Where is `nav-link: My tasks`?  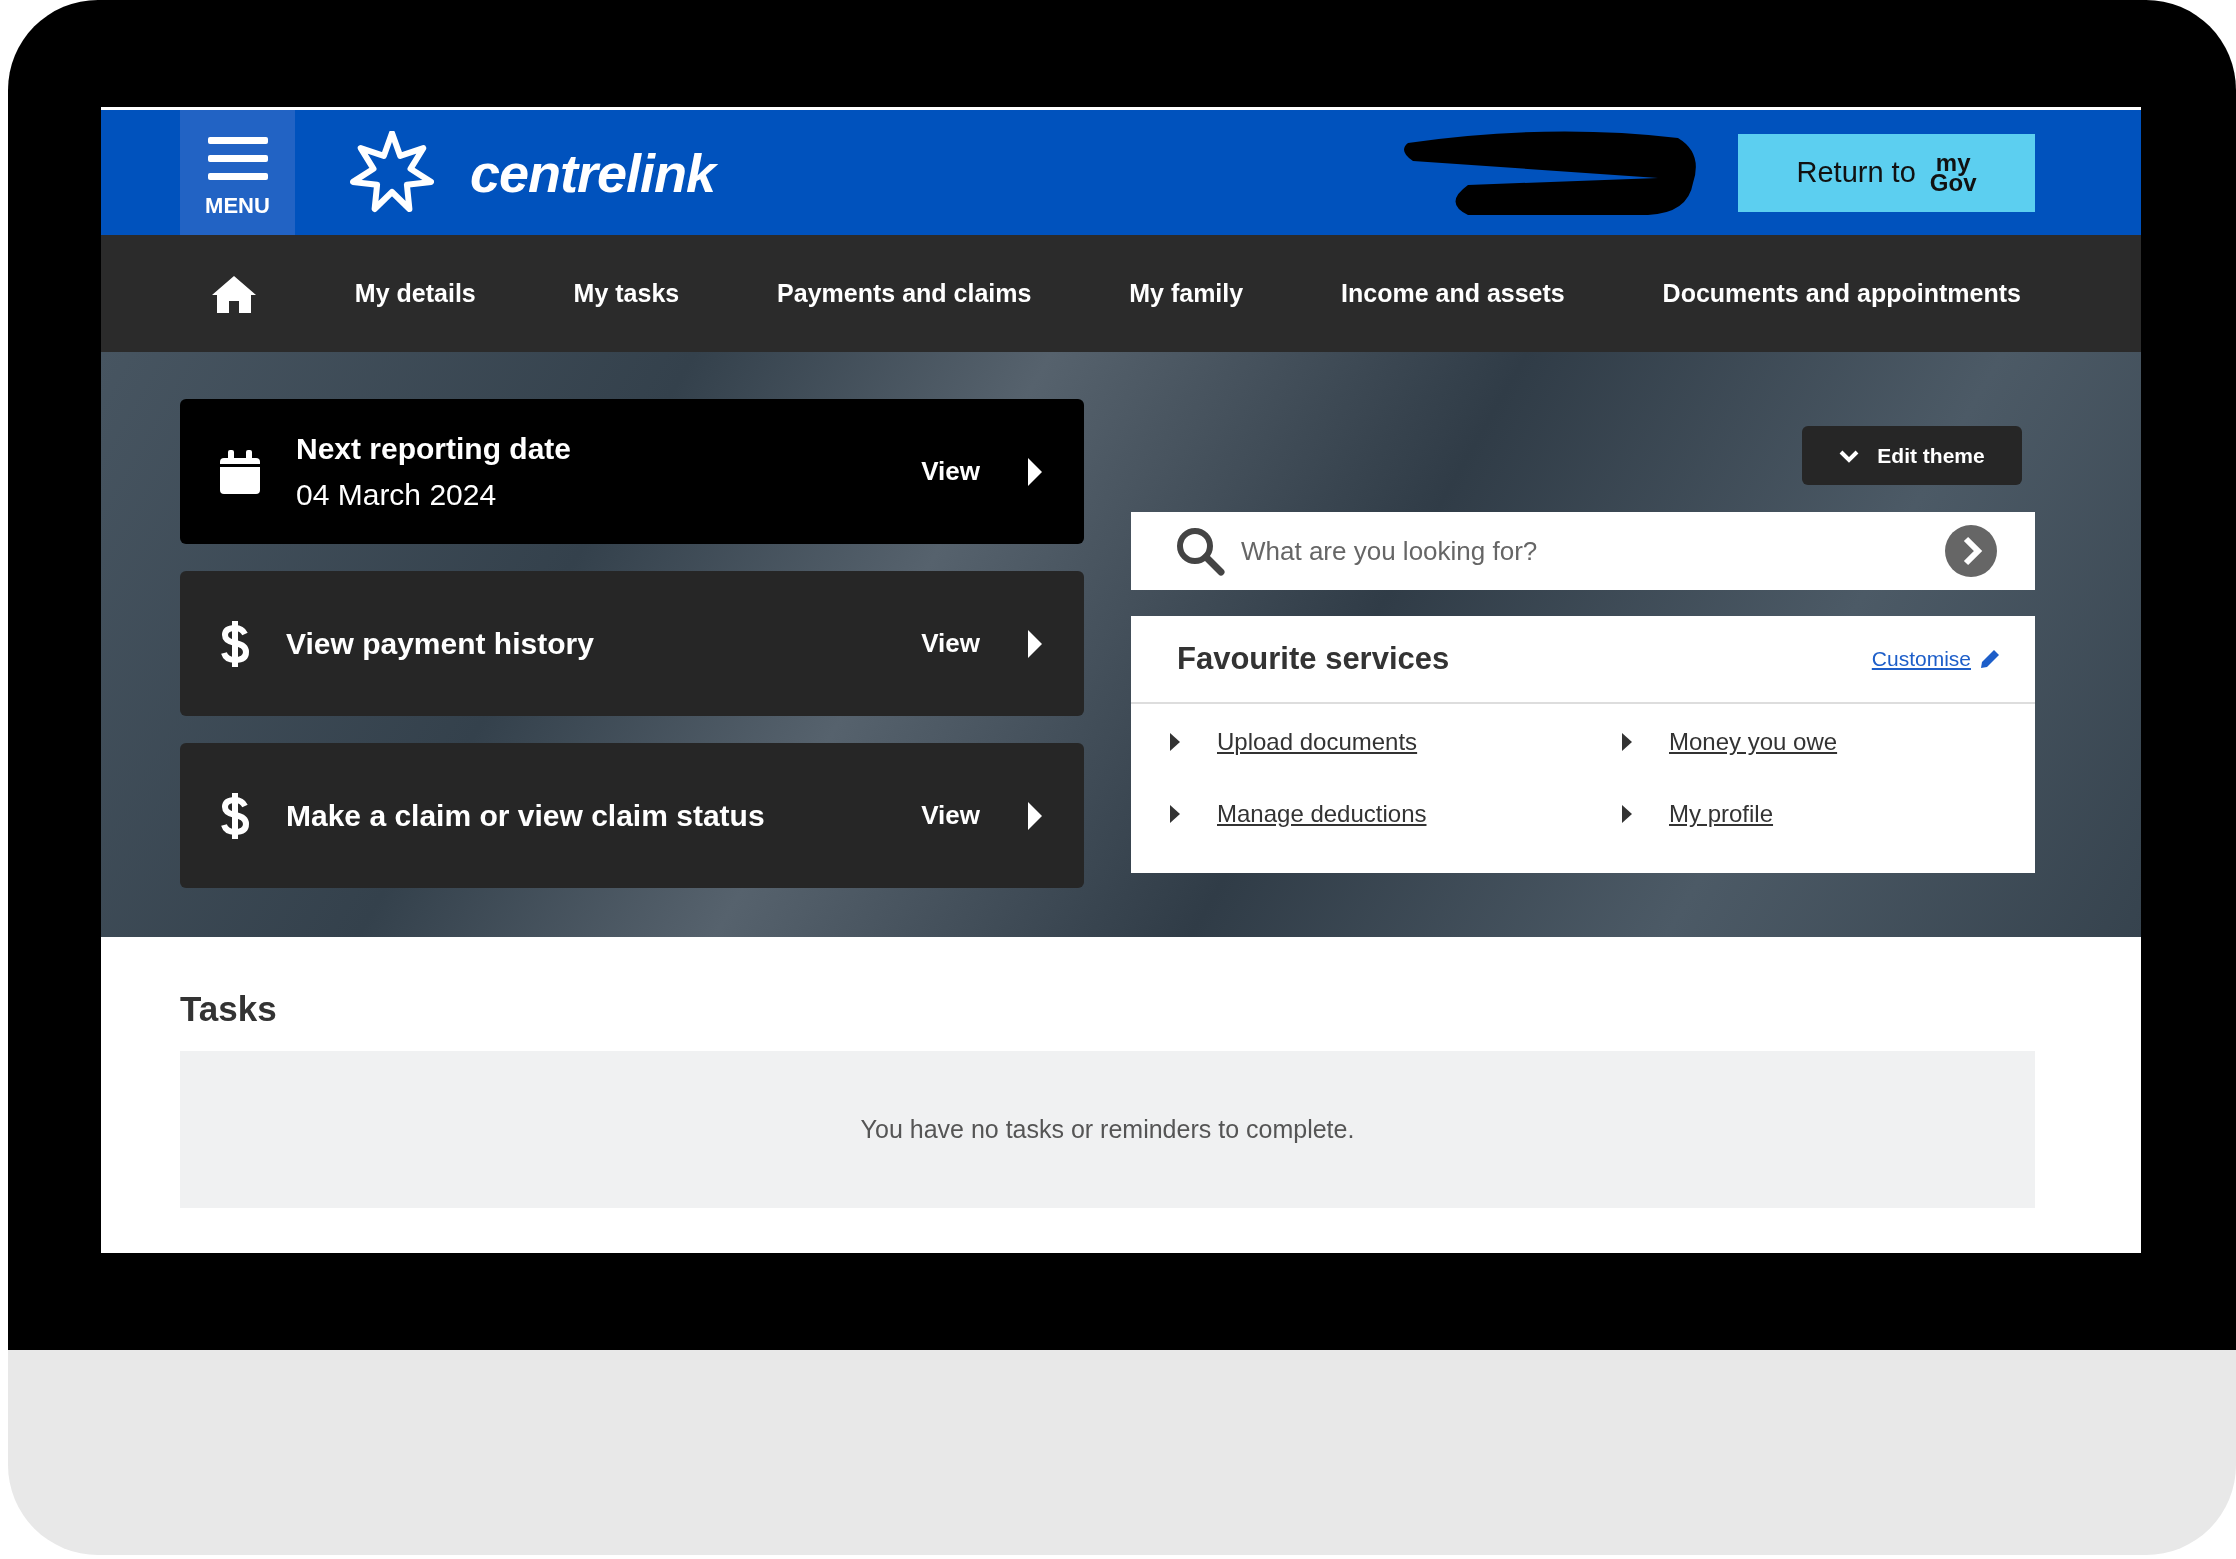
nav-link: My tasks is located at coordinates (626, 293).